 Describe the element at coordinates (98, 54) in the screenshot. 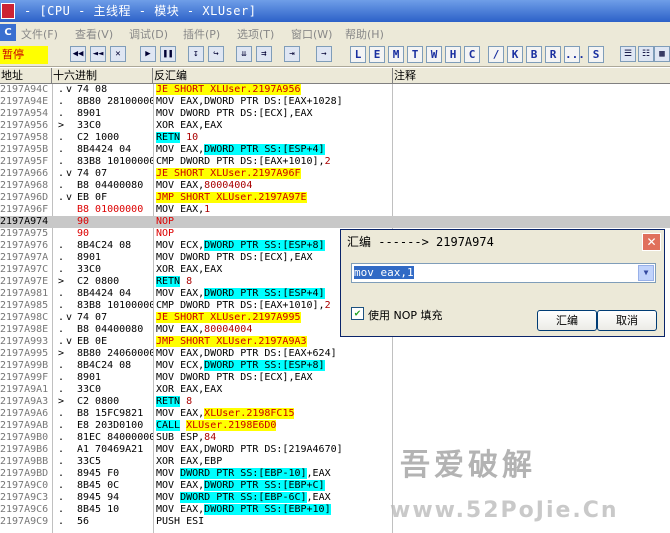

I see `restart-icon: ◄◄` at that location.